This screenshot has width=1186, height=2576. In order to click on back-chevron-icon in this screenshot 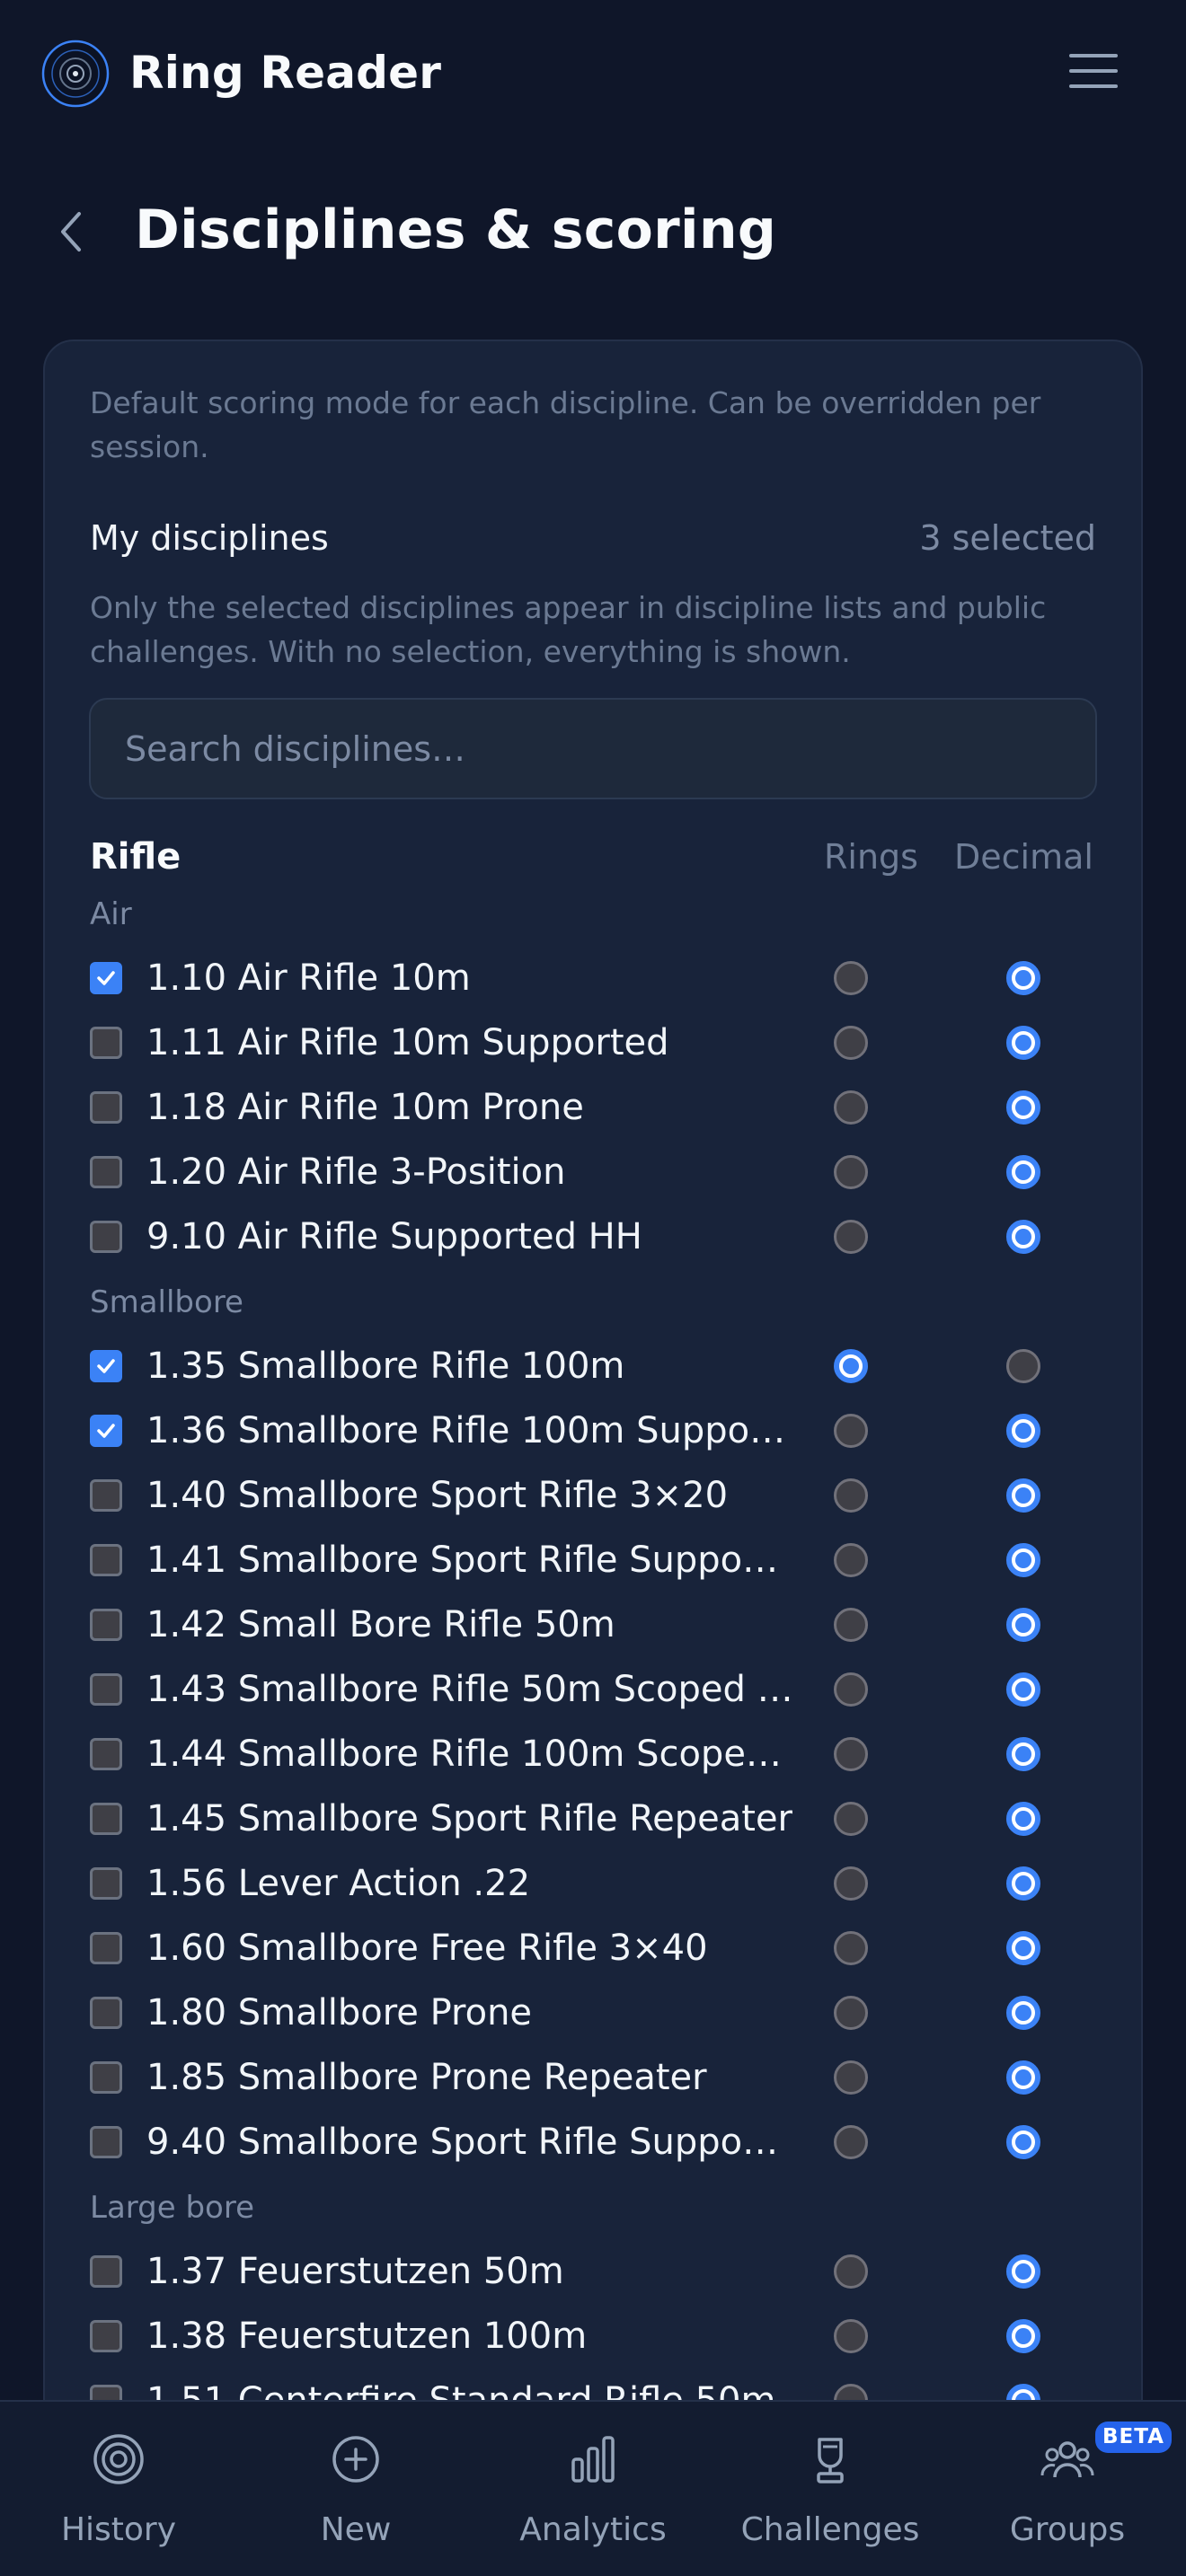, I will do `click(71, 232)`.